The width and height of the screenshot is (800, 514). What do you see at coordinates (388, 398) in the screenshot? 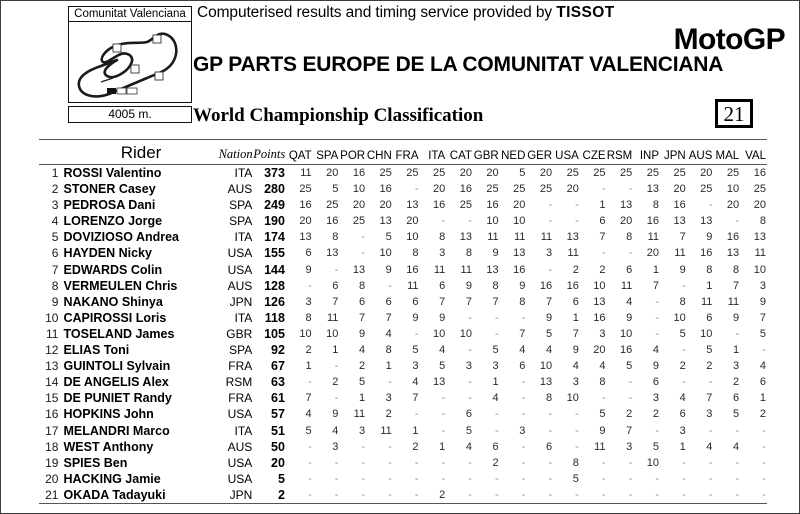
I see `row-score-chn: 3` at bounding box center [388, 398].